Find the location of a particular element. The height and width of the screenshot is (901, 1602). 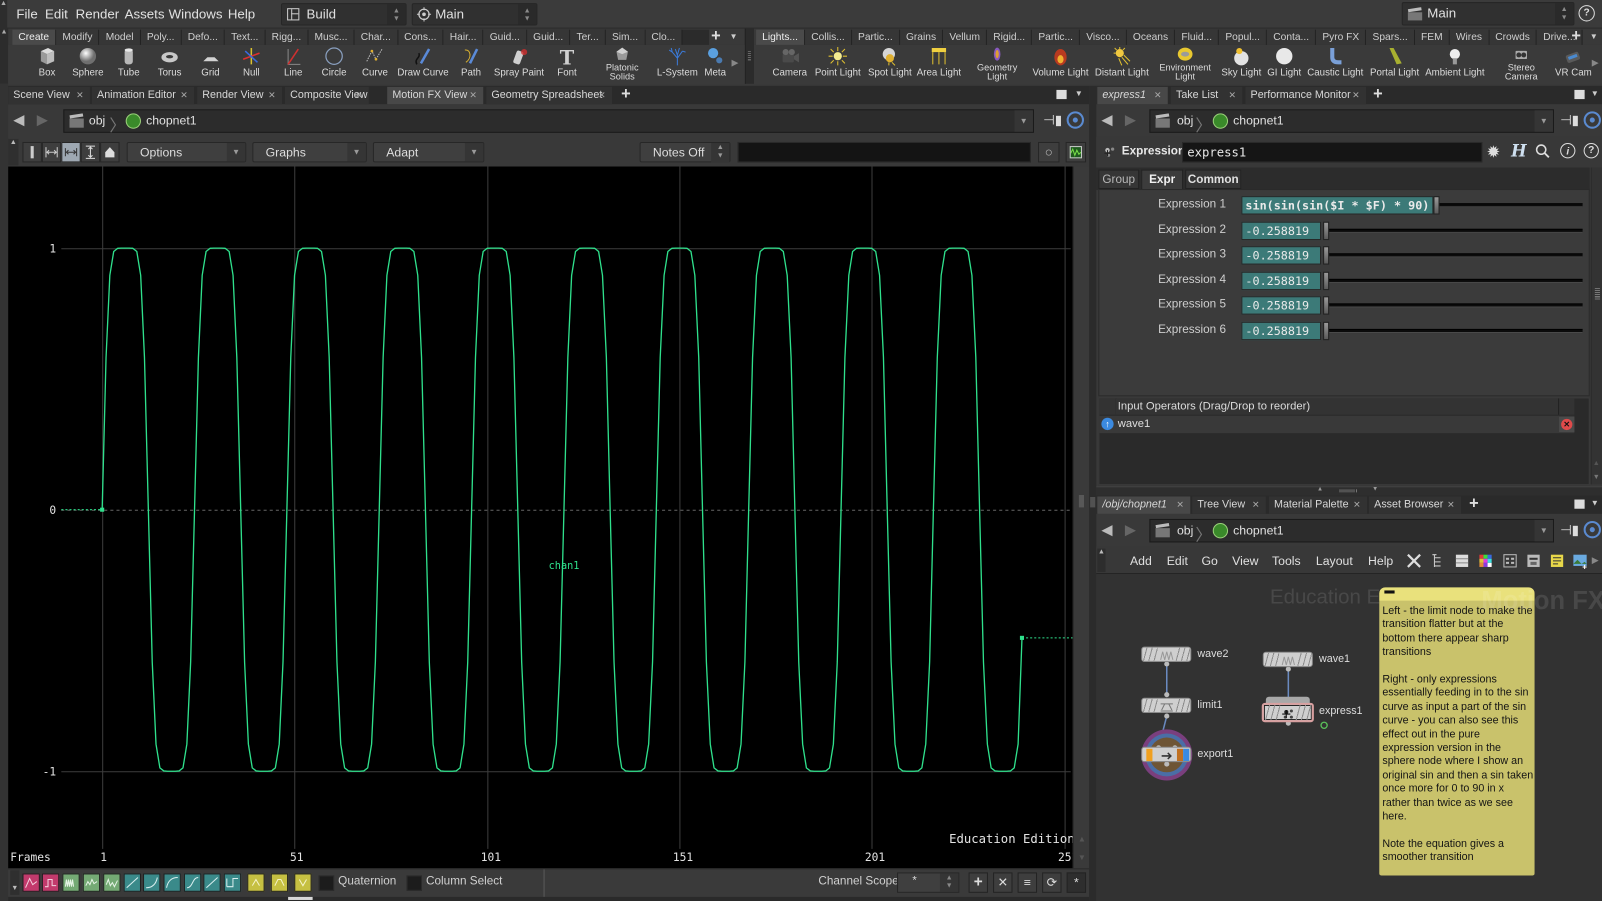

graphs-dropdown: Graphs ▼ is located at coordinates (309, 152).